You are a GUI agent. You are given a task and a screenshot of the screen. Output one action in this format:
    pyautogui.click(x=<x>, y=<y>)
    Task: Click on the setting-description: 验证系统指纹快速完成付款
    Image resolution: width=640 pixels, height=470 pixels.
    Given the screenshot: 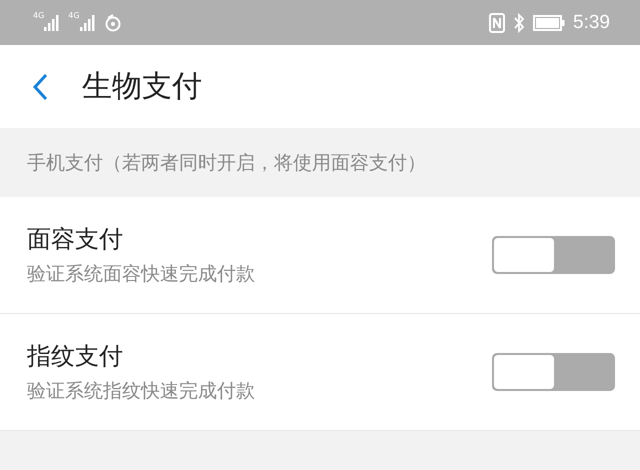 What is the action you would take?
    pyautogui.click(x=141, y=391)
    